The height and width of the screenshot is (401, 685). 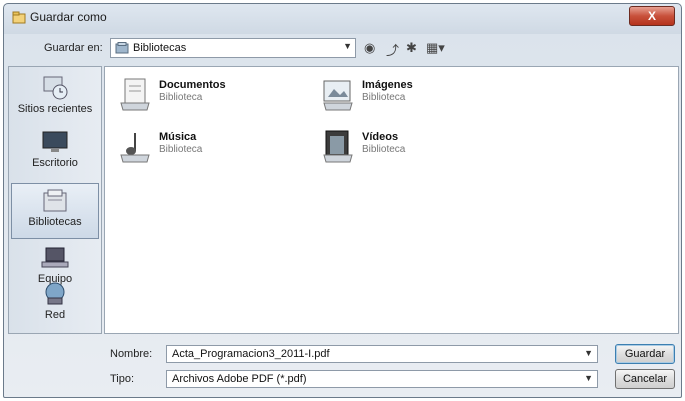 What do you see at coordinates (369, 48) in the screenshot?
I see `back-icon: ◉` at bounding box center [369, 48].